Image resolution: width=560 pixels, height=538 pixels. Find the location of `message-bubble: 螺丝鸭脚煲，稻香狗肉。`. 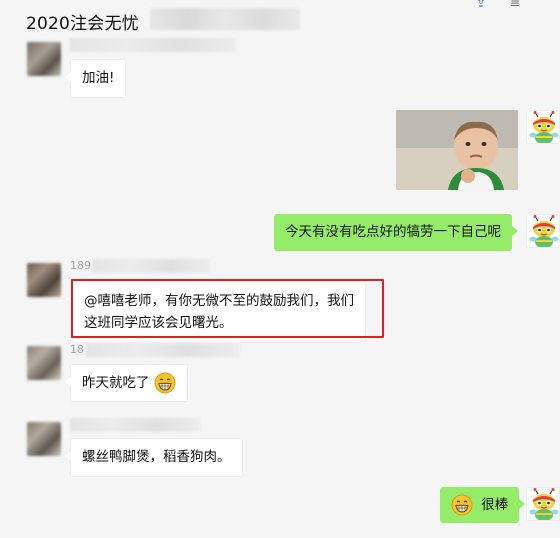

message-bubble: 螺丝鸭脚煲，稻香狗肉。 is located at coordinates (154, 457).